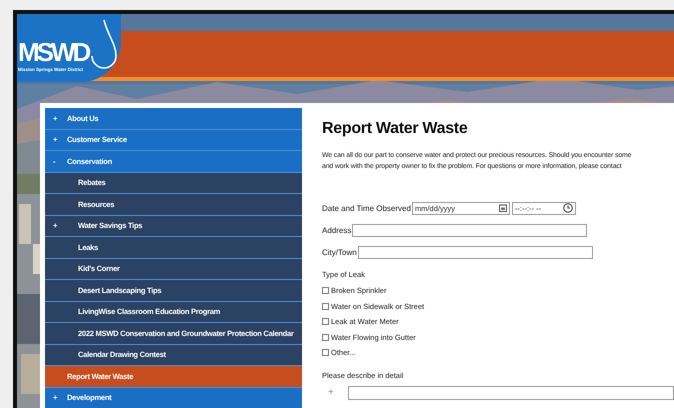 The height and width of the screenshot is (408, 674). What do you see at coordinates (470, 230) in the screenshot?
I see `address-field` at bounding box center [470, 230].